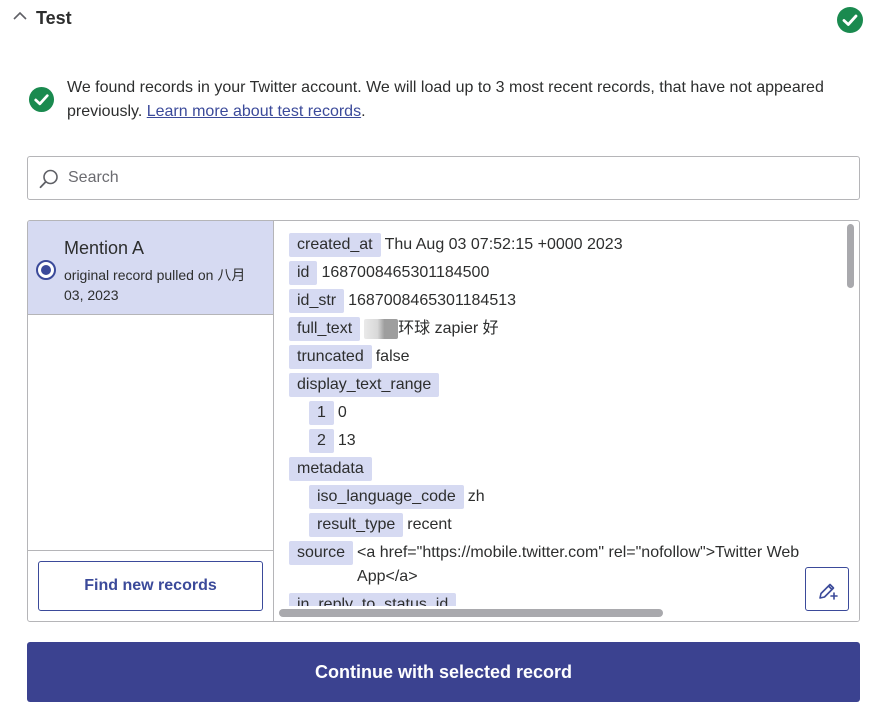 This screenshot has width=879, height=720. I want to click on data-row: full_text 环球 zapier 好, so click(555, 331).